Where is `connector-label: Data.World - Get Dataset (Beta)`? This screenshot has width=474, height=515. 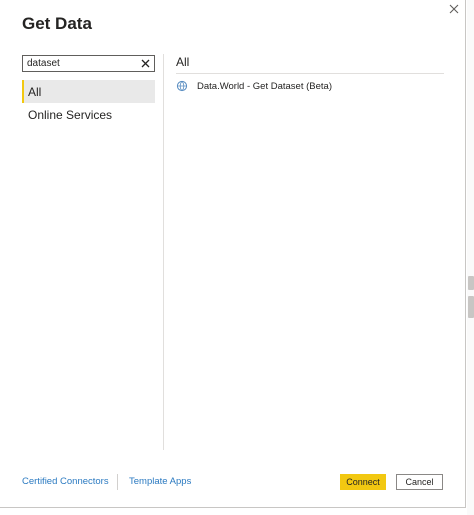 connector-label: Data.World - Get Dataset (Beta) is located at coordinates (264, 86).